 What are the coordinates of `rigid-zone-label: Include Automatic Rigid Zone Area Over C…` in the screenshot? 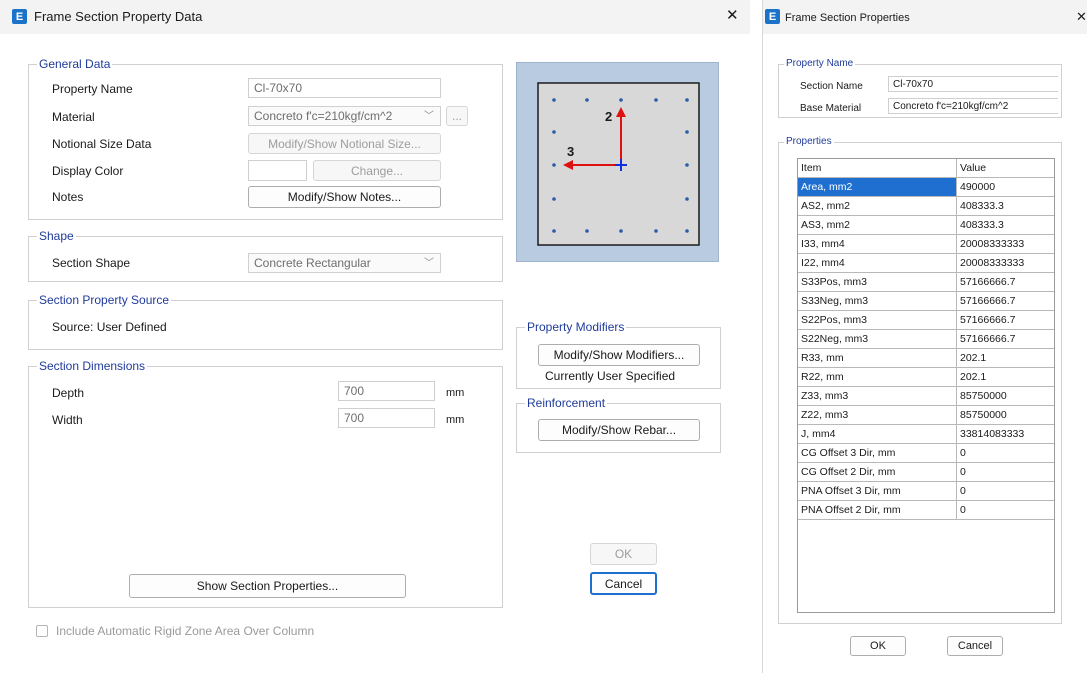 It's located at (185, 631).